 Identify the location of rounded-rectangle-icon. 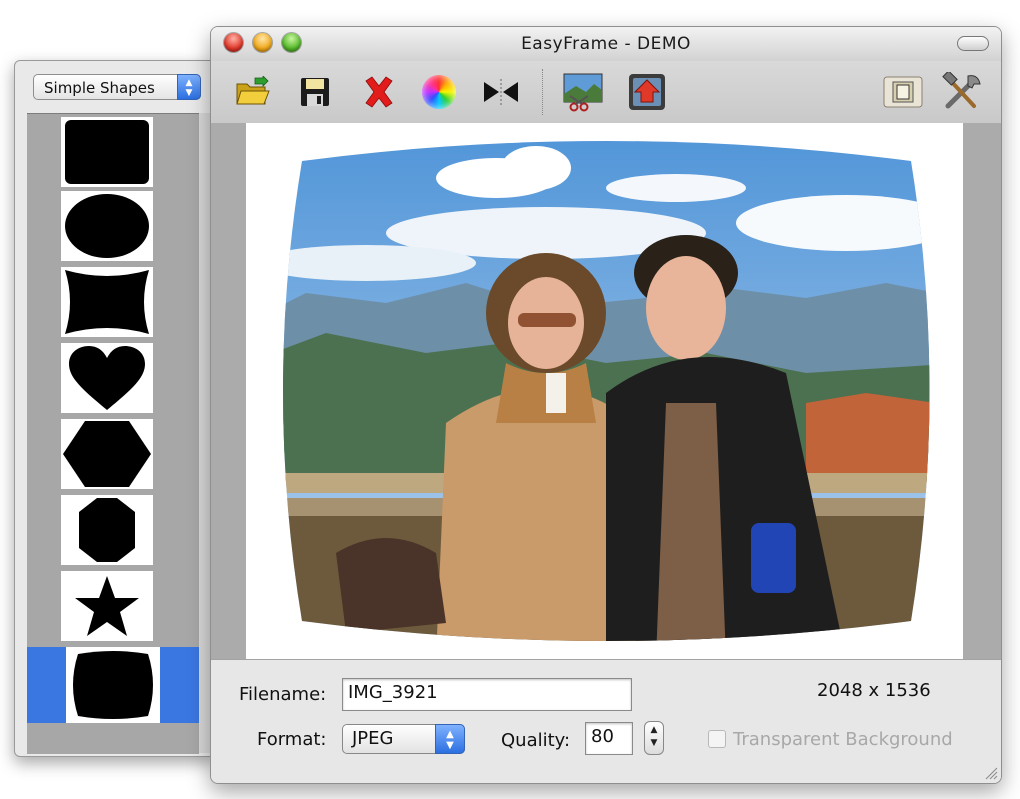
(107, 152).